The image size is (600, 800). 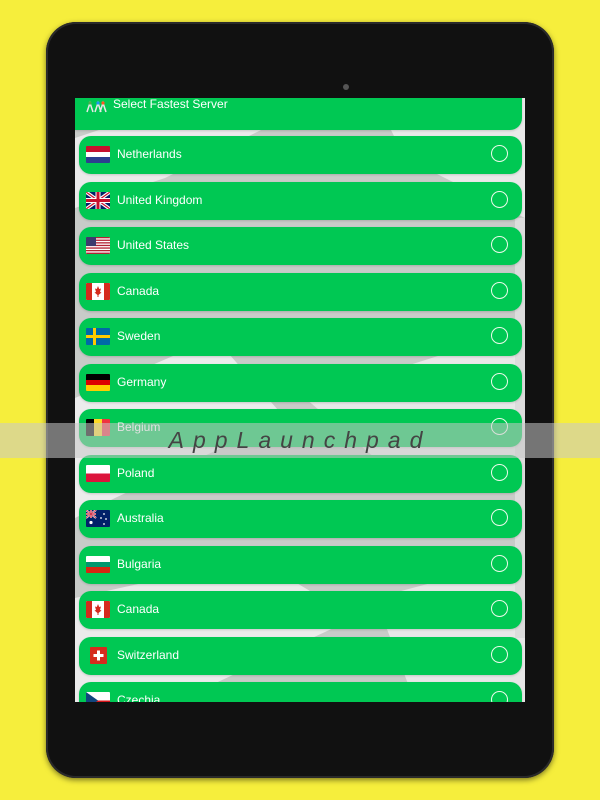 I want to click on server-name: Bulgaria, so click(x=139, y=564).